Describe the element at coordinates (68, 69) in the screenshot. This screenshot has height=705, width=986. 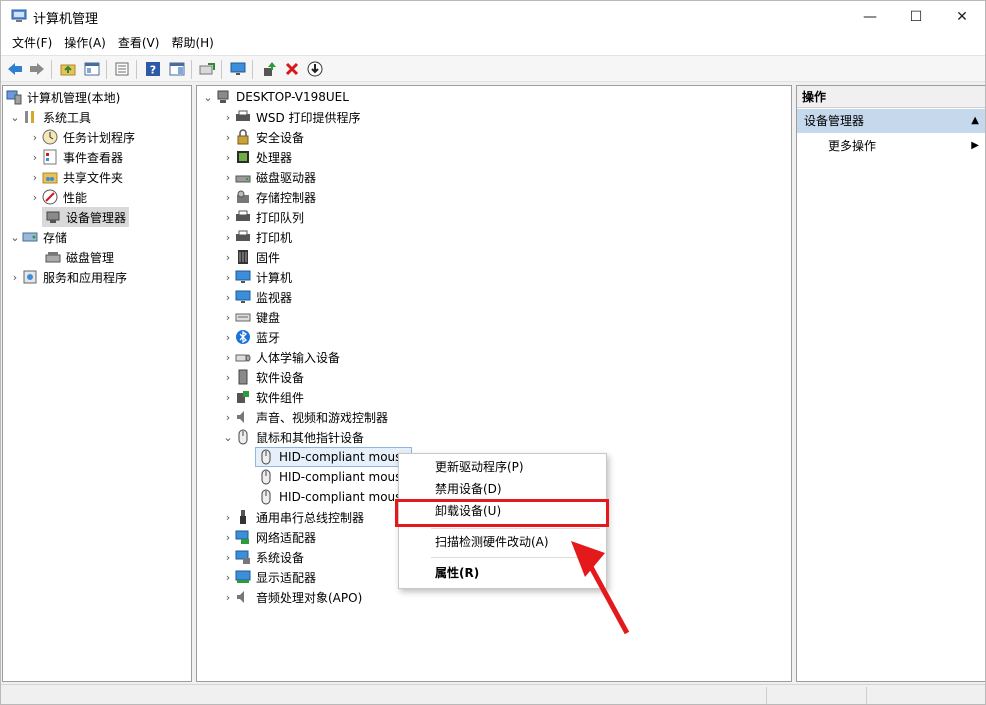
I see `folder-up-icon` at that location.